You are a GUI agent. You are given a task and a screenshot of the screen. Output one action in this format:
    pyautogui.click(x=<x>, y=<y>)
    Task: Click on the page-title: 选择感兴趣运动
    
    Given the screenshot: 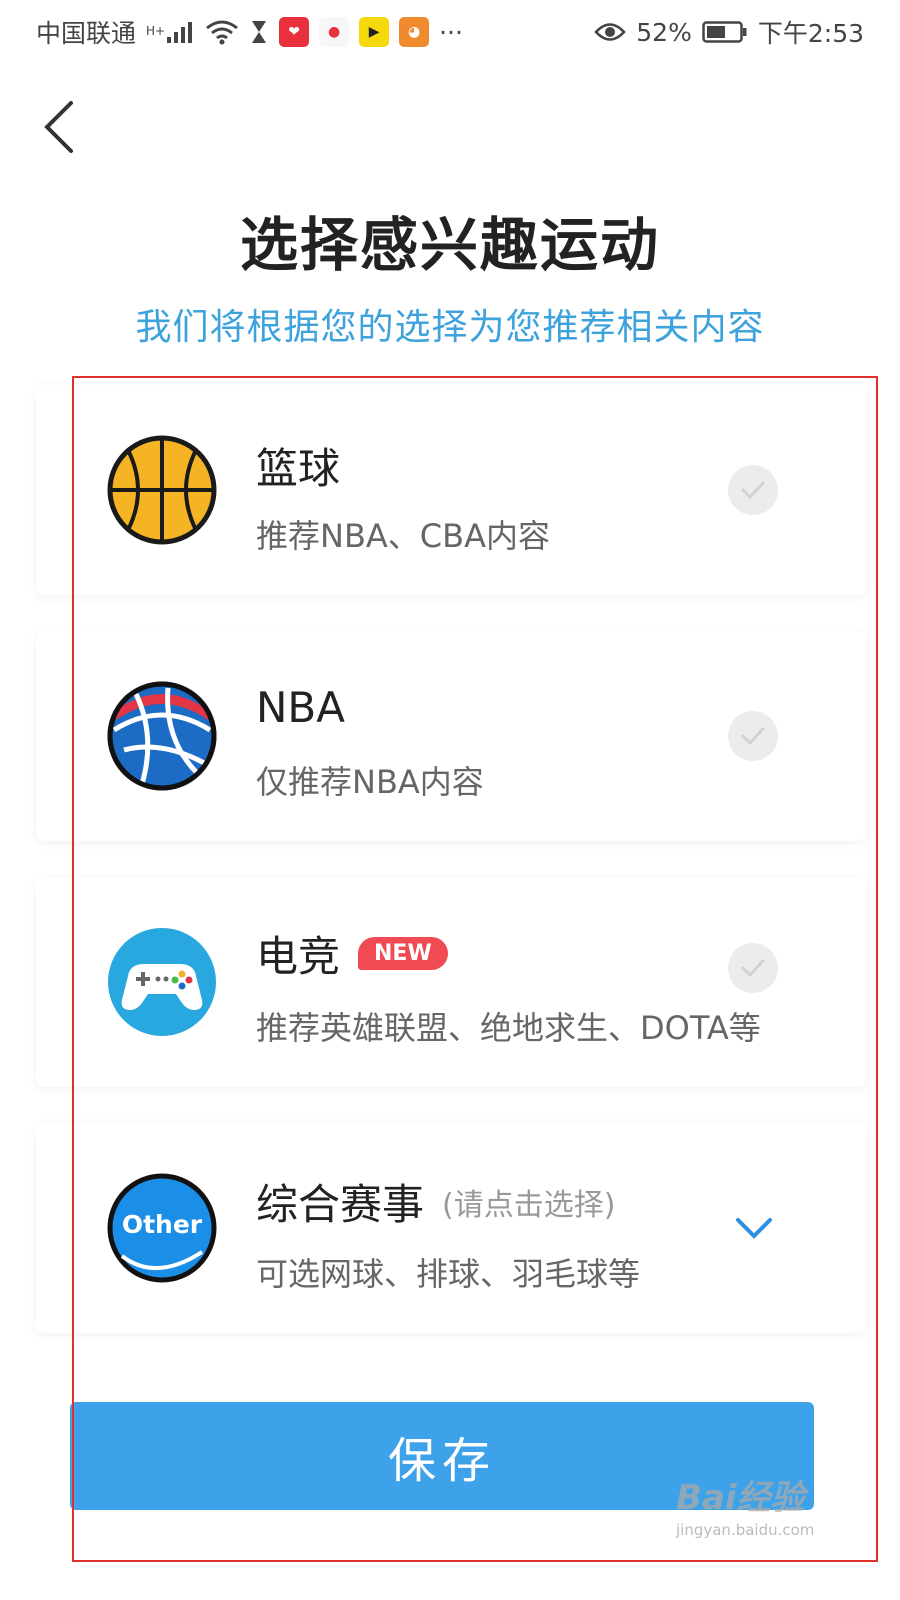 What is the action you would take?
    pyautogui.click(x=449, y=245)
    